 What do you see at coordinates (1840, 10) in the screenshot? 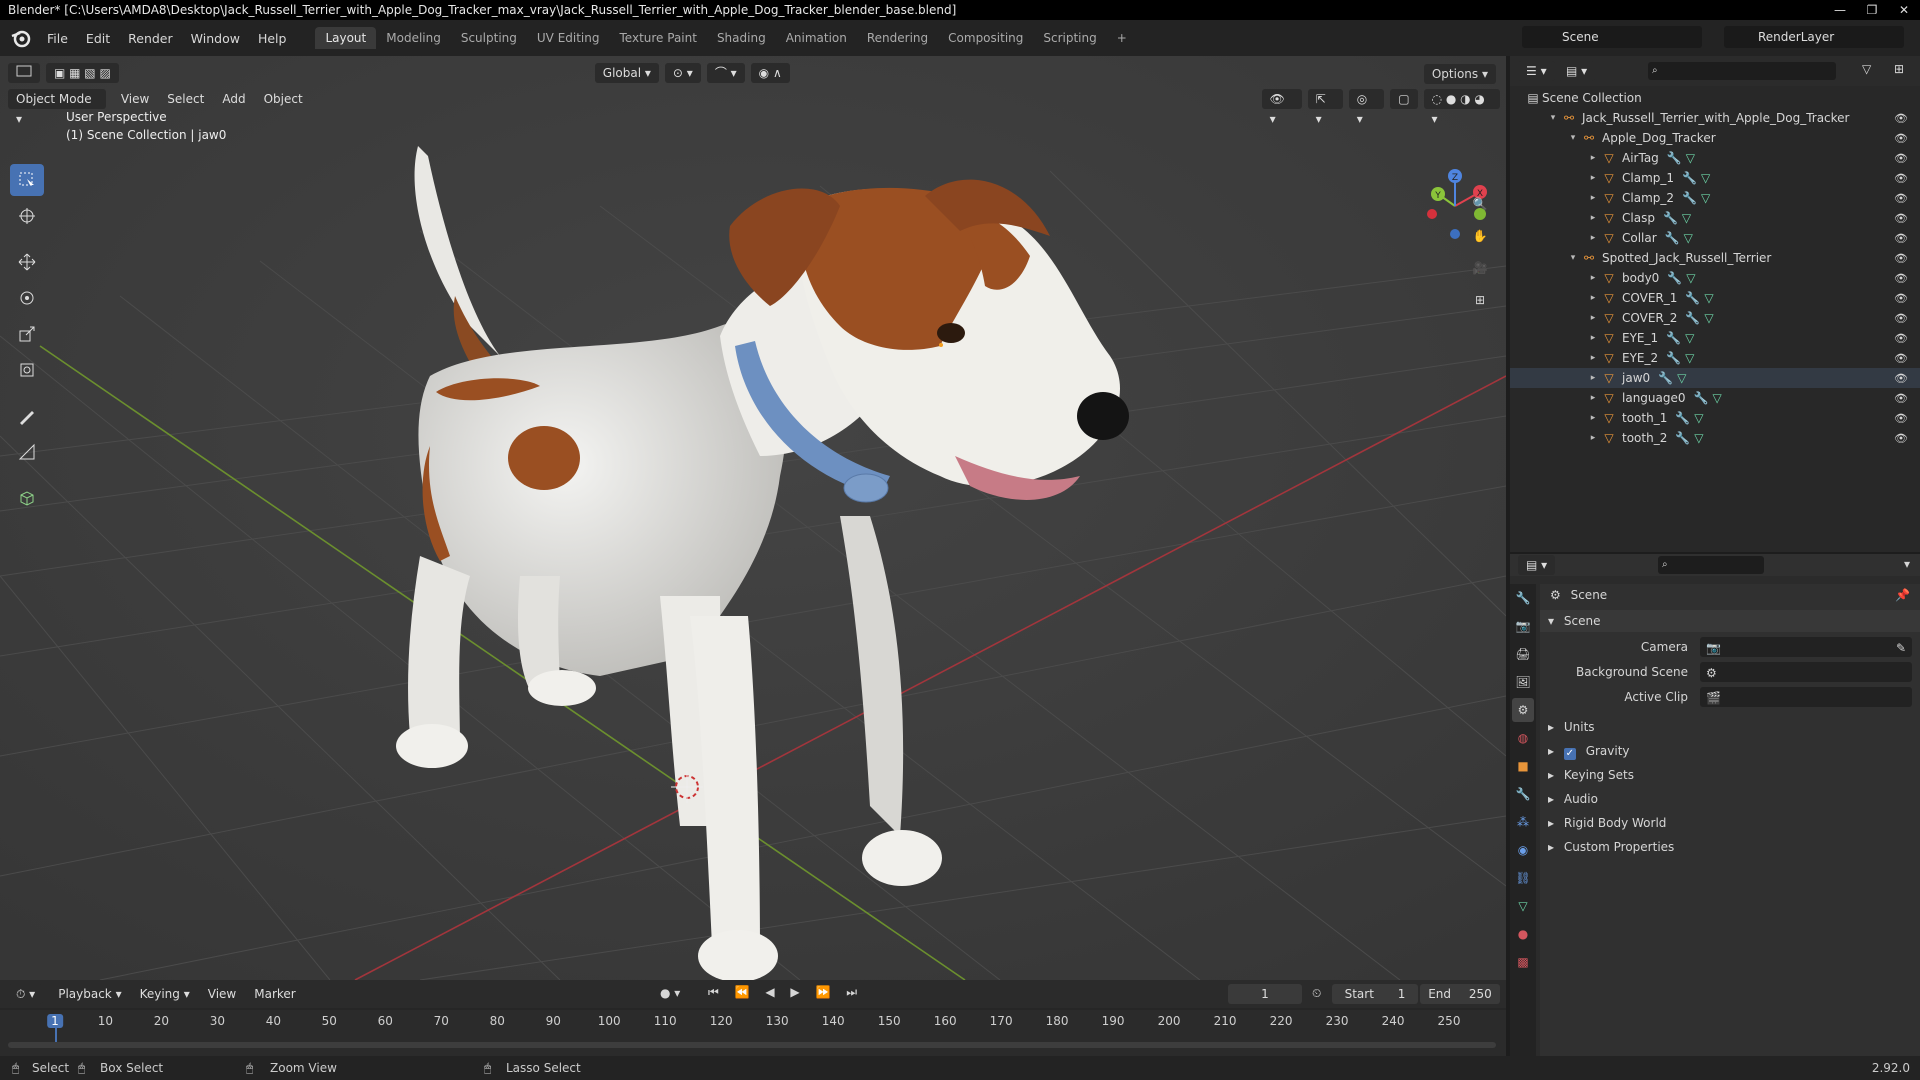
I see `minimize-button: —` at bounding box center [1840, 10].